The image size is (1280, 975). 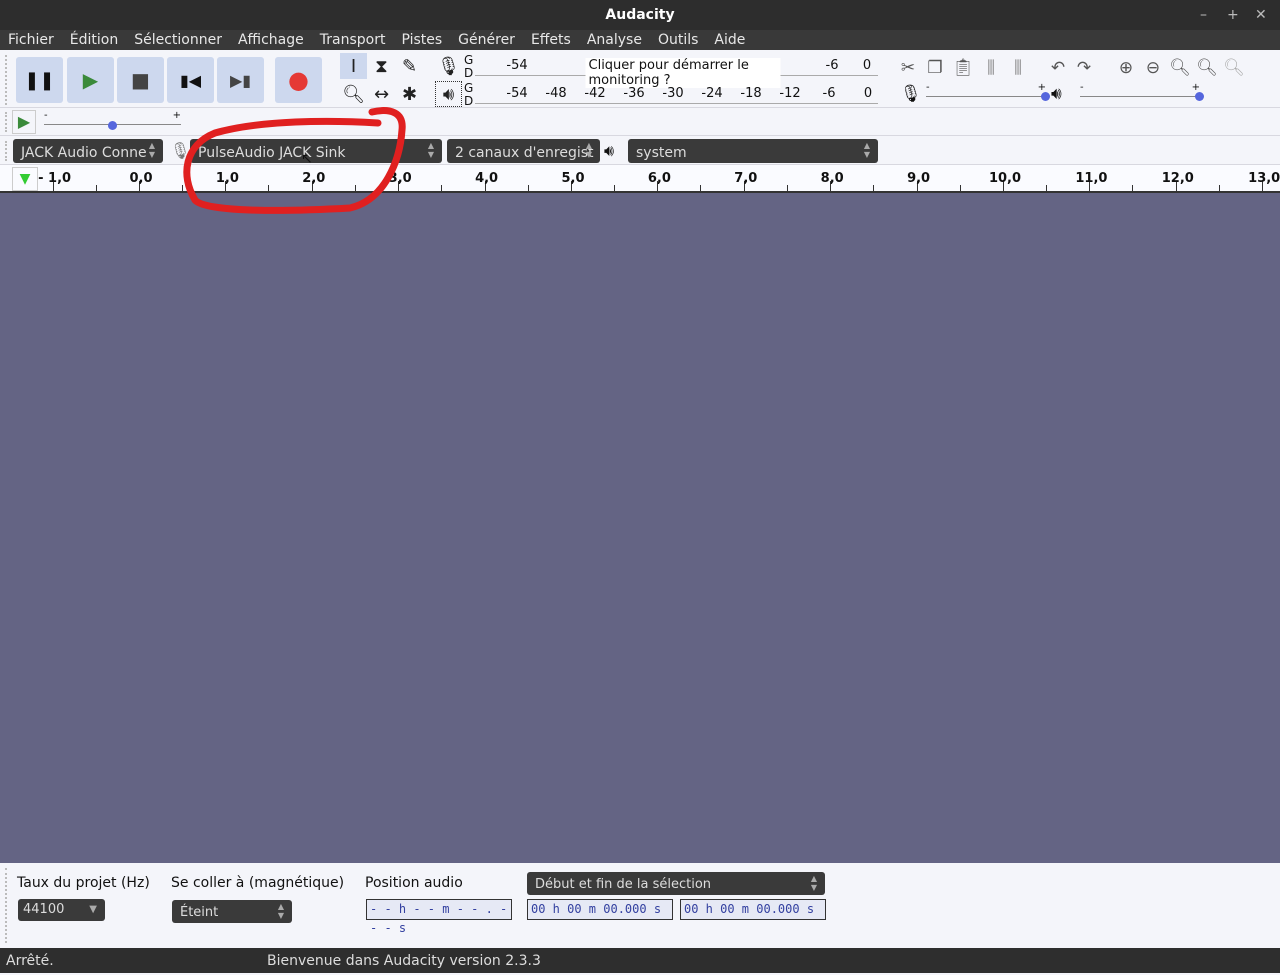 I want to click on pencil-icon: ✎, so click(x=409, y=66).